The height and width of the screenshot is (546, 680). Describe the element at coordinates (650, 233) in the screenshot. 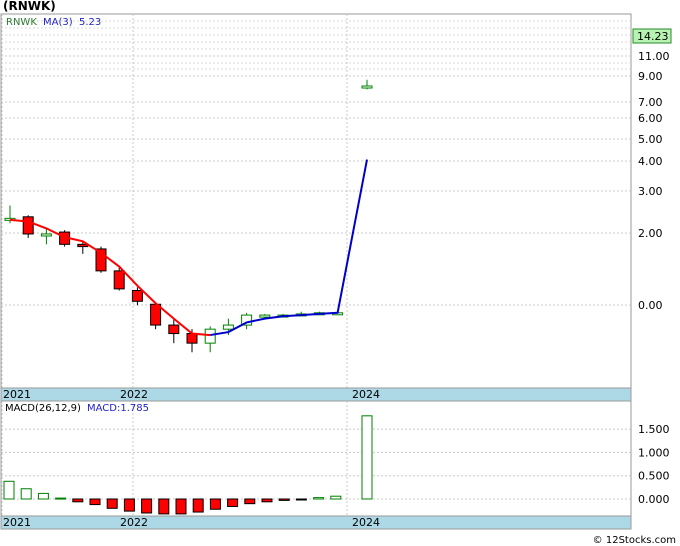

I see `price-y-tick-label: 2.00` at that location.